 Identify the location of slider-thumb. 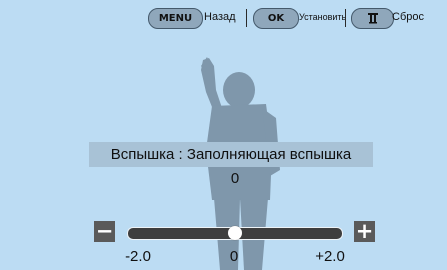
(235, 233).